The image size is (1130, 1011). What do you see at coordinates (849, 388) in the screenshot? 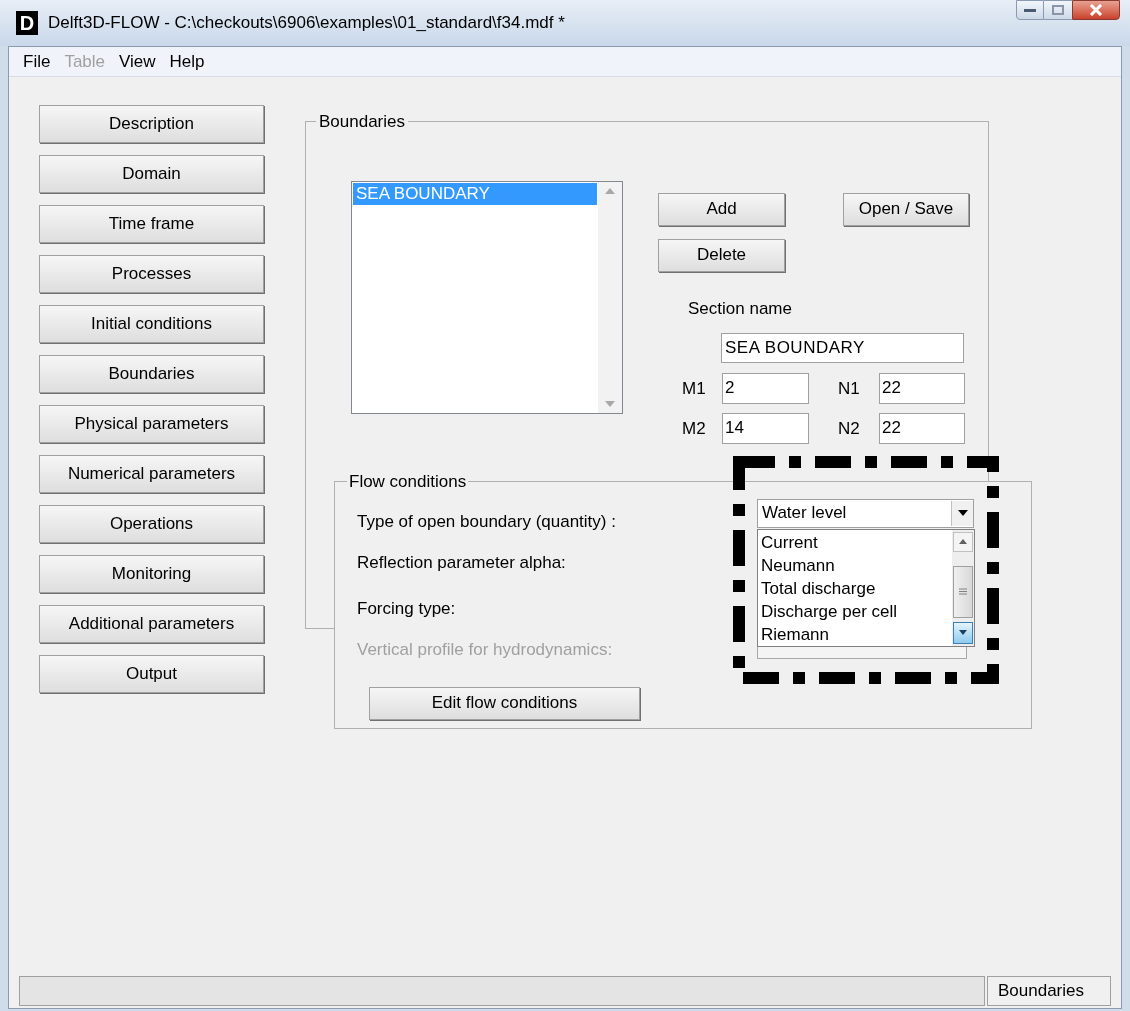
I see `field-label: N1` at bounding box center [849, 388].